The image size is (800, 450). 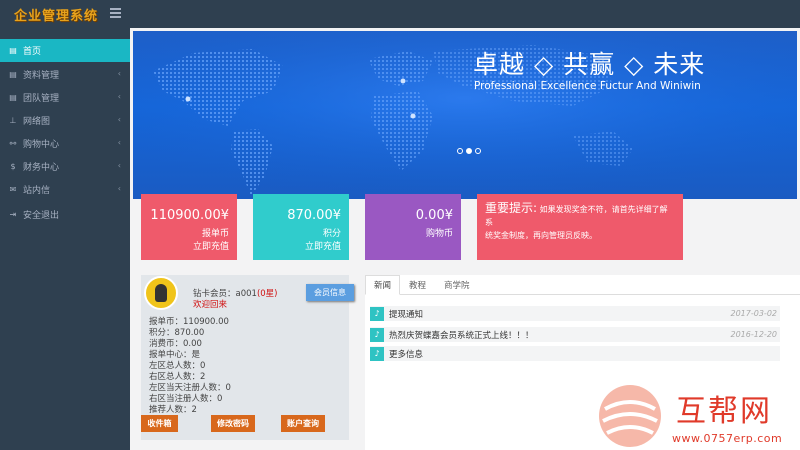 What do you see at coordinates (56, 14) in the screenshot?
I see `app-logo: 企业管理系统` at bounding box center [56, 14].